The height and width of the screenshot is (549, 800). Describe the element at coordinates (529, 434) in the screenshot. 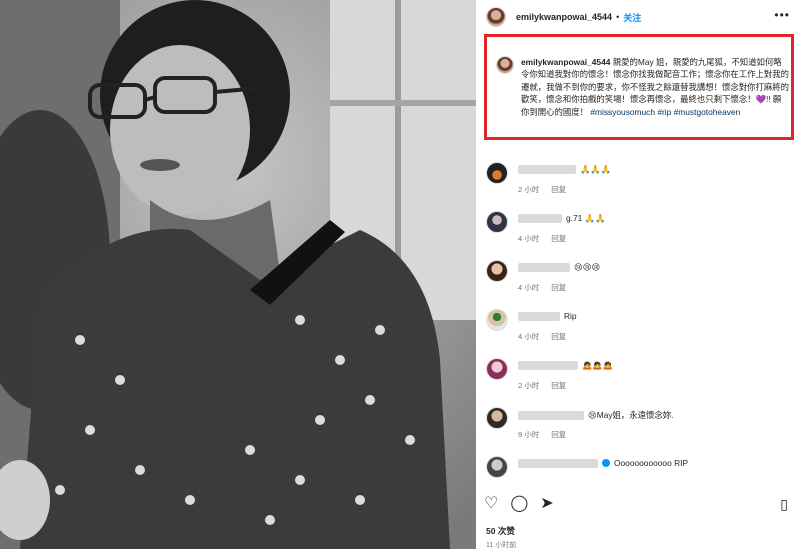

I see `comment-time: 9 小时` at that location.